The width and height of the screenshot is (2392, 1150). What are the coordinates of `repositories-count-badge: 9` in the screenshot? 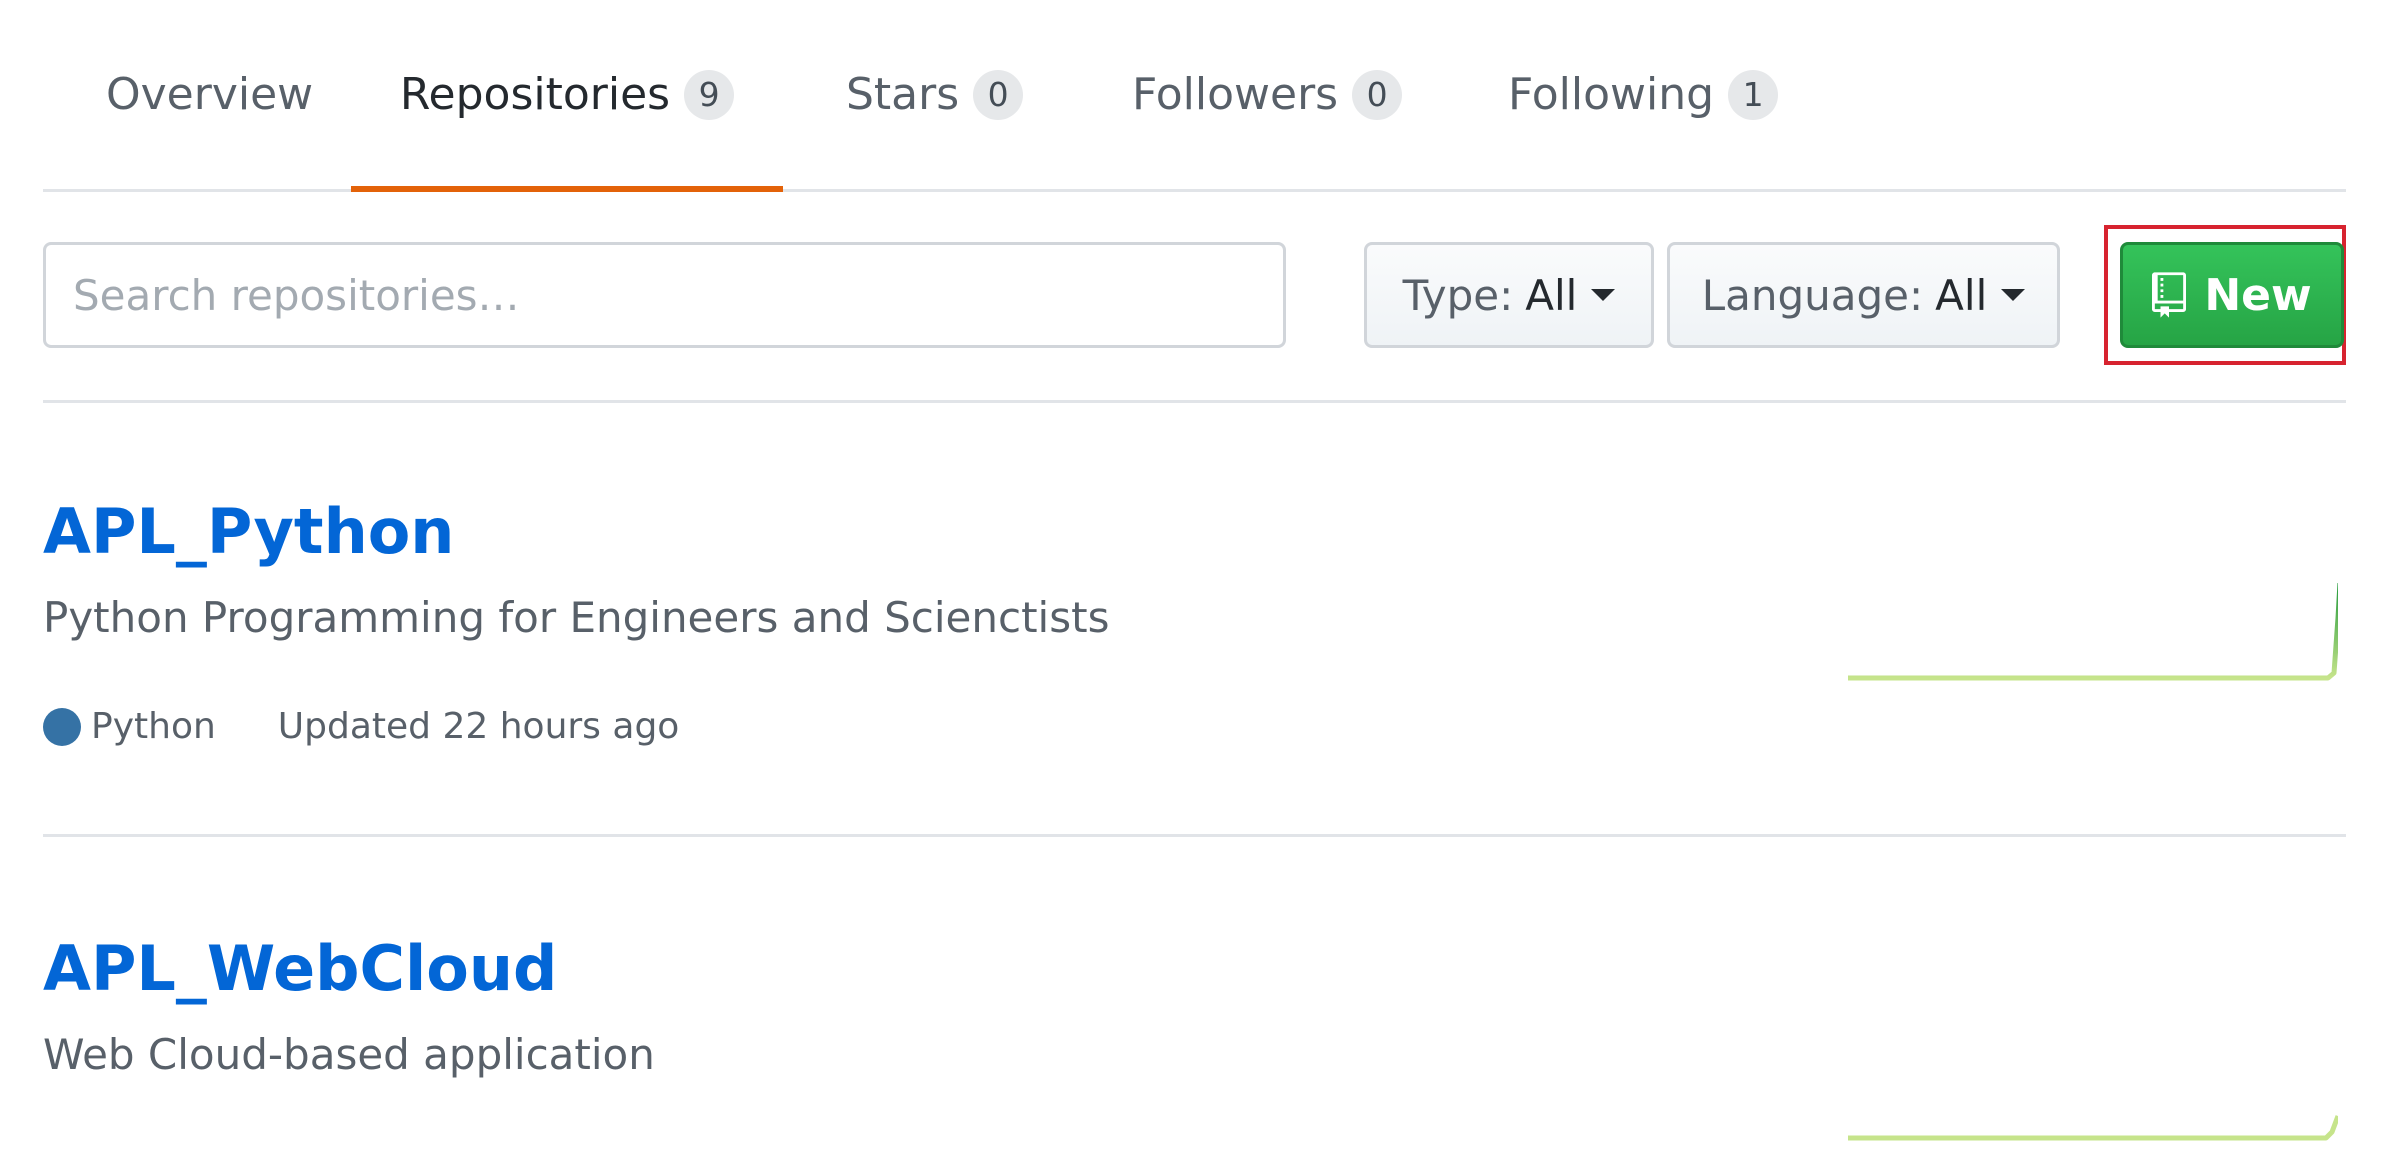 It's located at (709, 94).